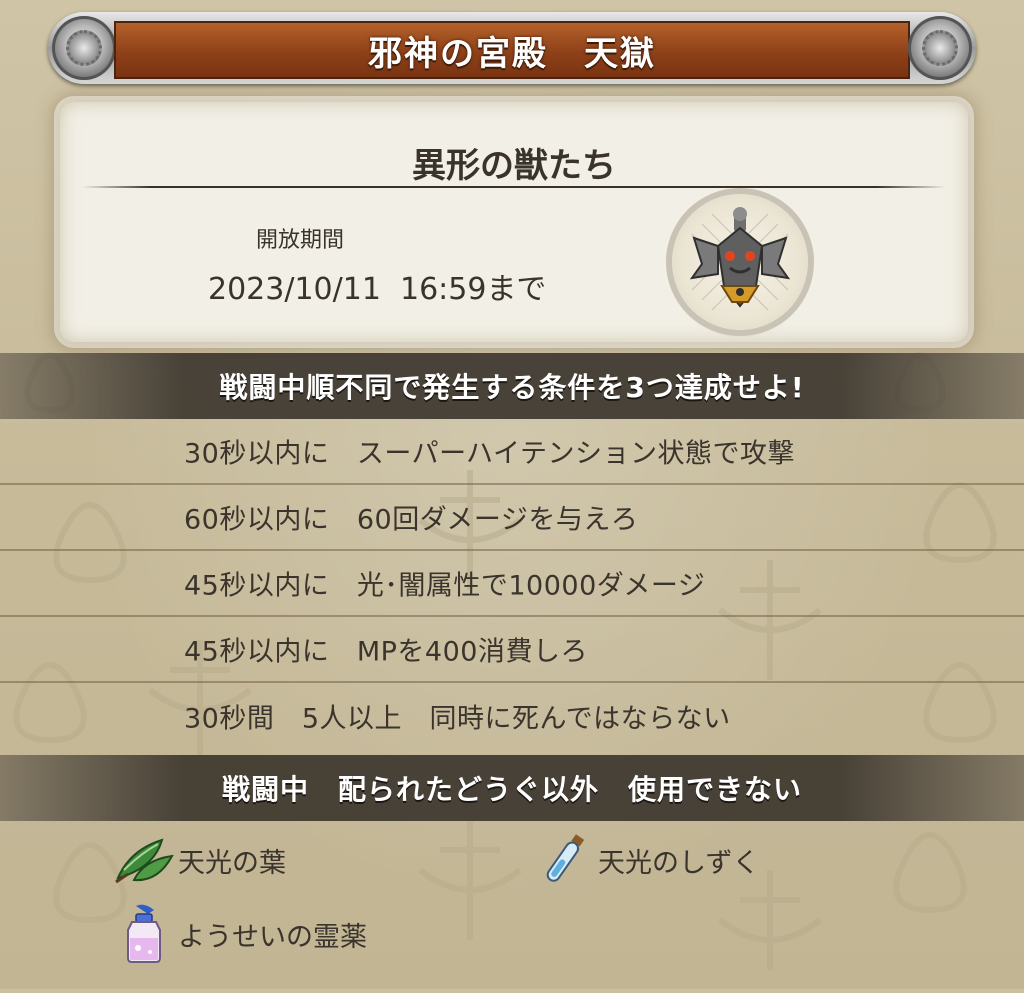 The height and width of the screenshot is (993, 1024). What do you see at coordinates (386, 652) in the screenshot?
I see `condition-text: 45秒以内に MPを400消費しろ` at bounding box center [386, 652].